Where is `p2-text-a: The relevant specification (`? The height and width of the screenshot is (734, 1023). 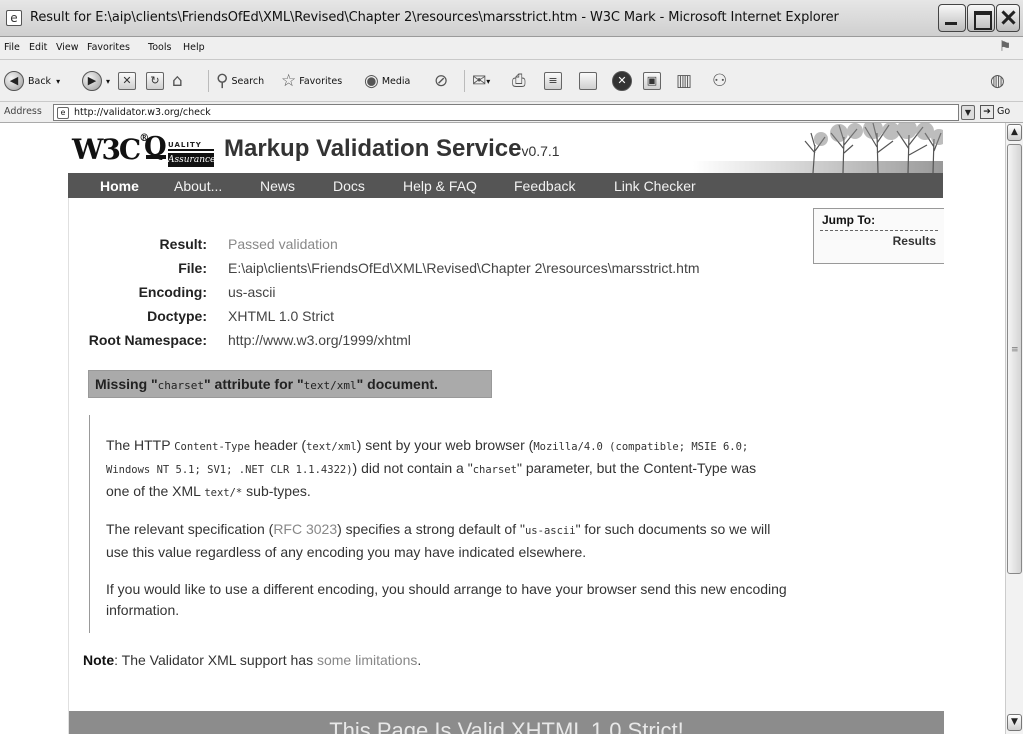
p2-text-a: The relevant specification ( is located at coordinates (190, 529).